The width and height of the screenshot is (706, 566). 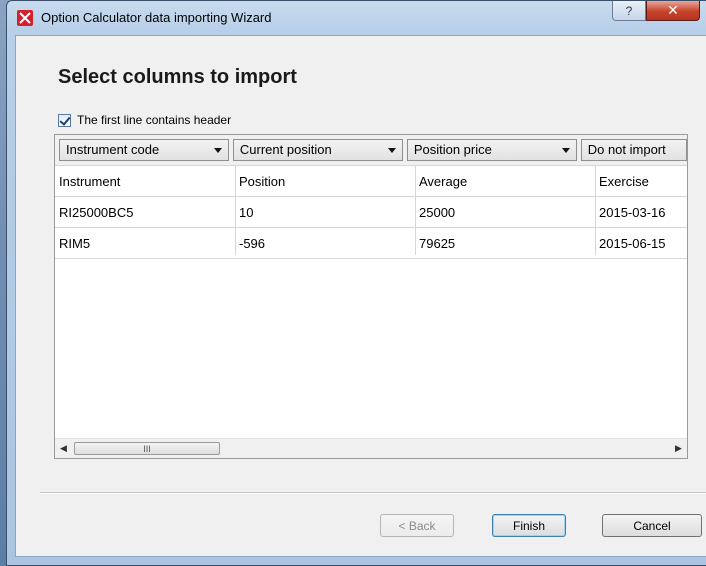 I want to click on table-row: RI25000BC5 10 25000 2015-03-16, so click(x=371, y=212).